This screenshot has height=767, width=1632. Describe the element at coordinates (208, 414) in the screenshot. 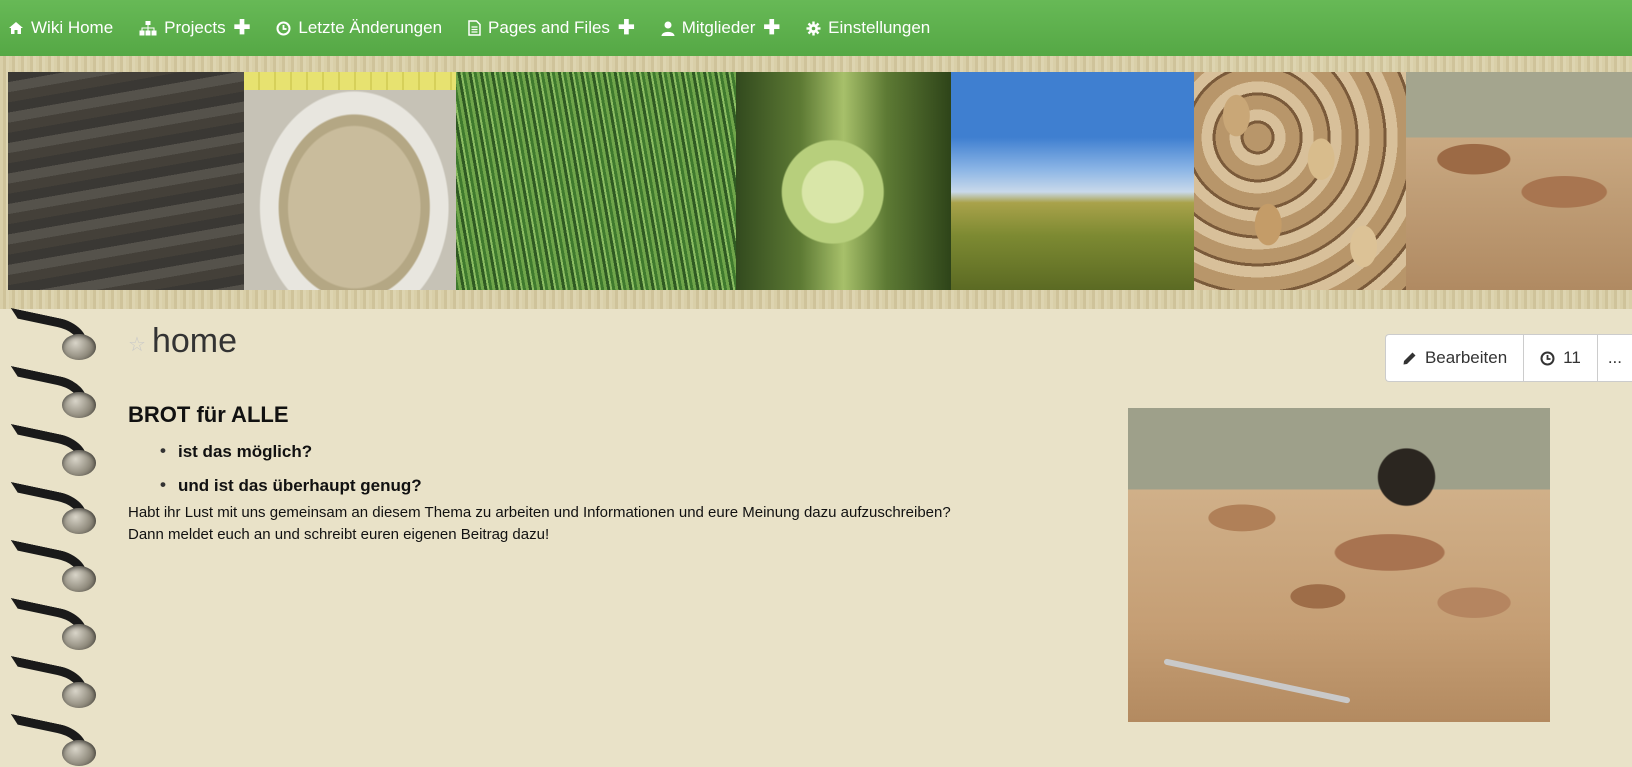

I see `article-heading: BROT für ALLE` at that location.